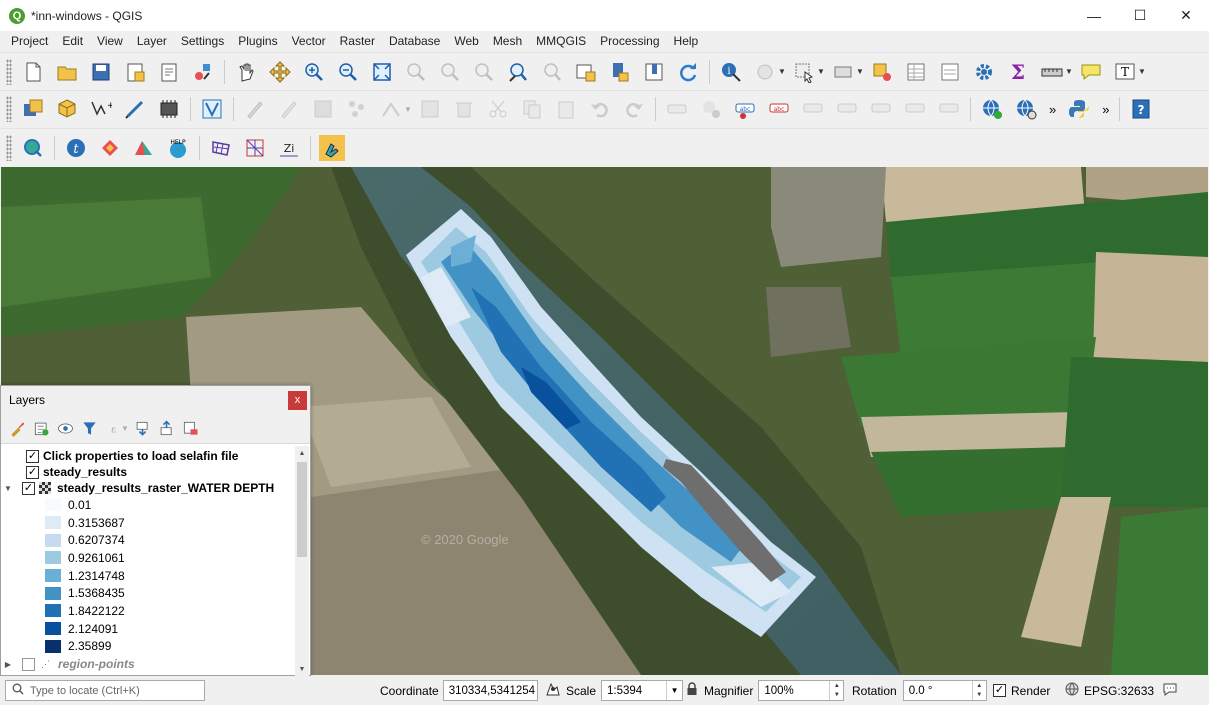  Describe the element at coordinates (105, 690) in the screenshot. I see `locator-search-input: Type to locate (Ctrl+K)` at that location.